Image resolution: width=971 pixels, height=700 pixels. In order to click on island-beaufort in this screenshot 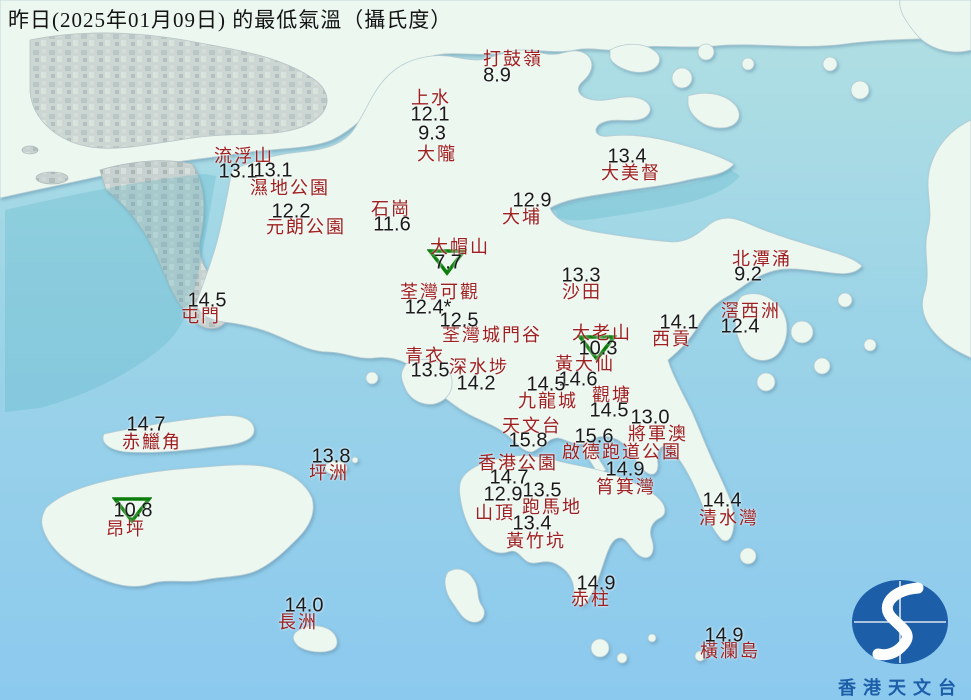, I will do `click(622, 658)`.